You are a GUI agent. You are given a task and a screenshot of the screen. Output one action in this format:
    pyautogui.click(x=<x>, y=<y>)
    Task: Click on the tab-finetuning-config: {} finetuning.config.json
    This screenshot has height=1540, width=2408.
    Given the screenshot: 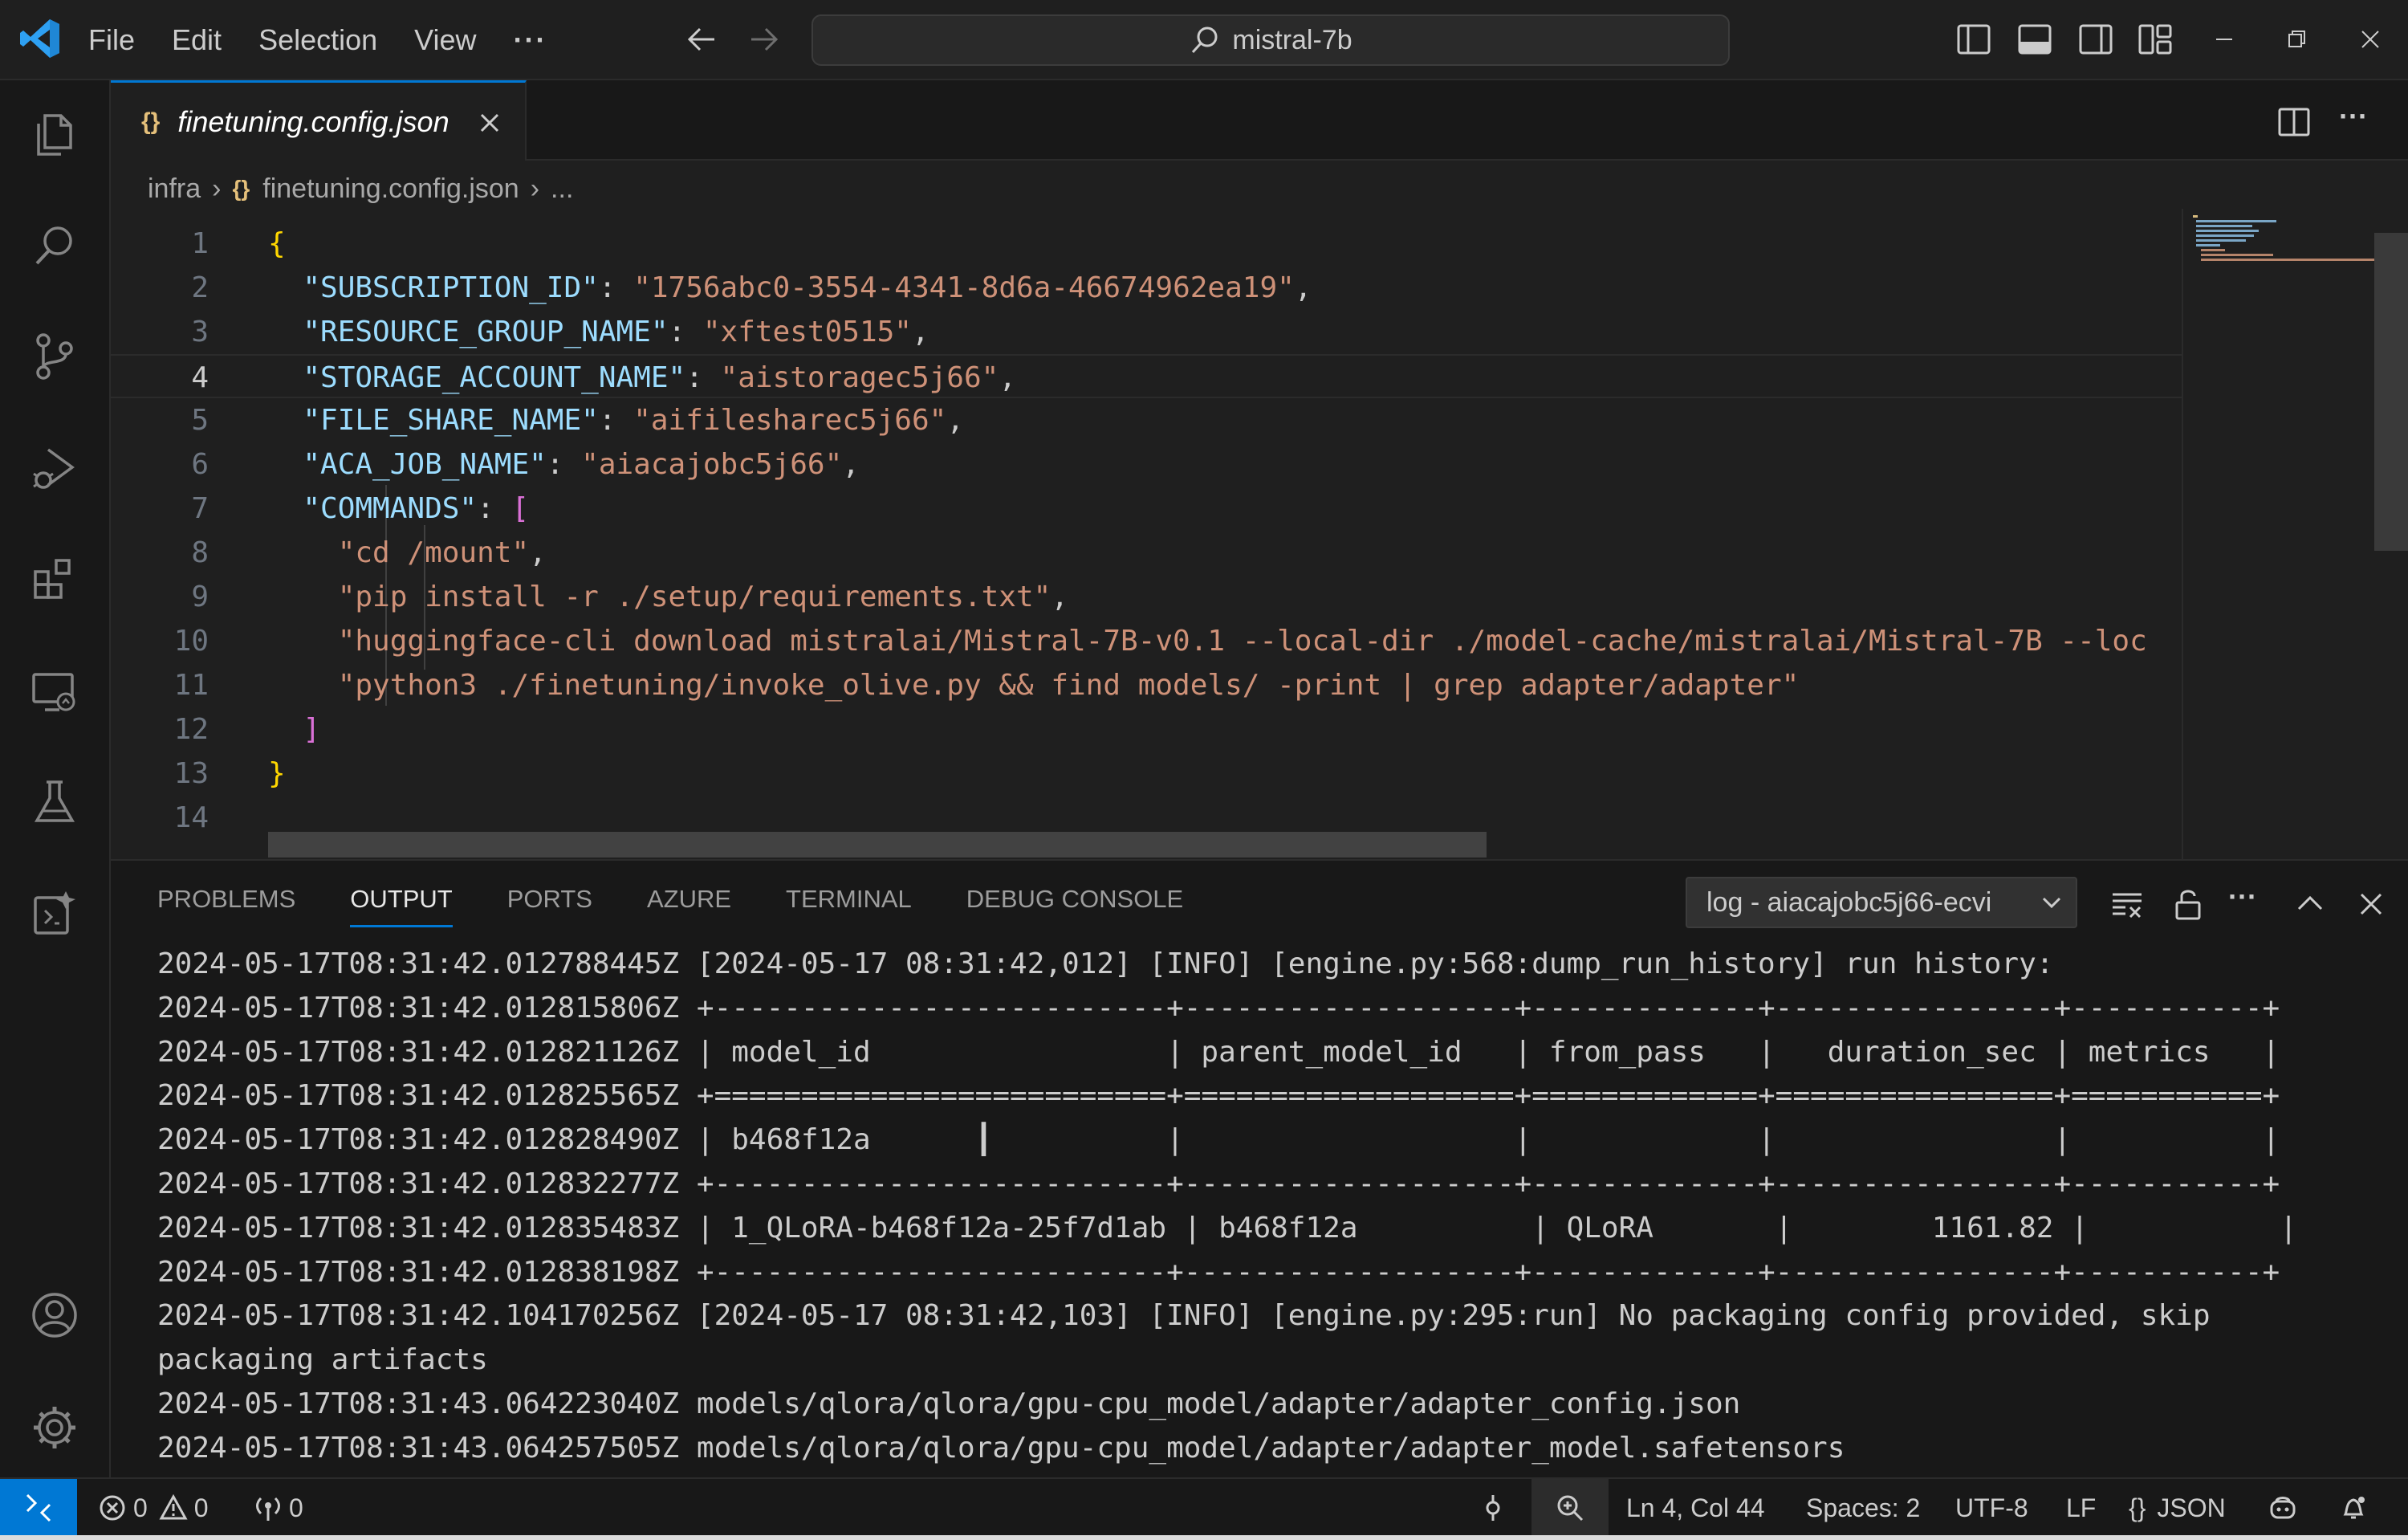 What is the action you would take?
    pyautogui.click(x=319, y=120)
    